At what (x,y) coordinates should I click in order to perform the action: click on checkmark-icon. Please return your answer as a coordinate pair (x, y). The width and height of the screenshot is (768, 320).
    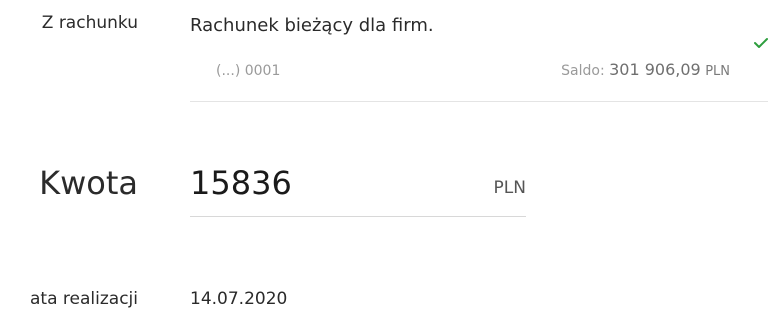
    Looking at the image, I should click on (761, 43).